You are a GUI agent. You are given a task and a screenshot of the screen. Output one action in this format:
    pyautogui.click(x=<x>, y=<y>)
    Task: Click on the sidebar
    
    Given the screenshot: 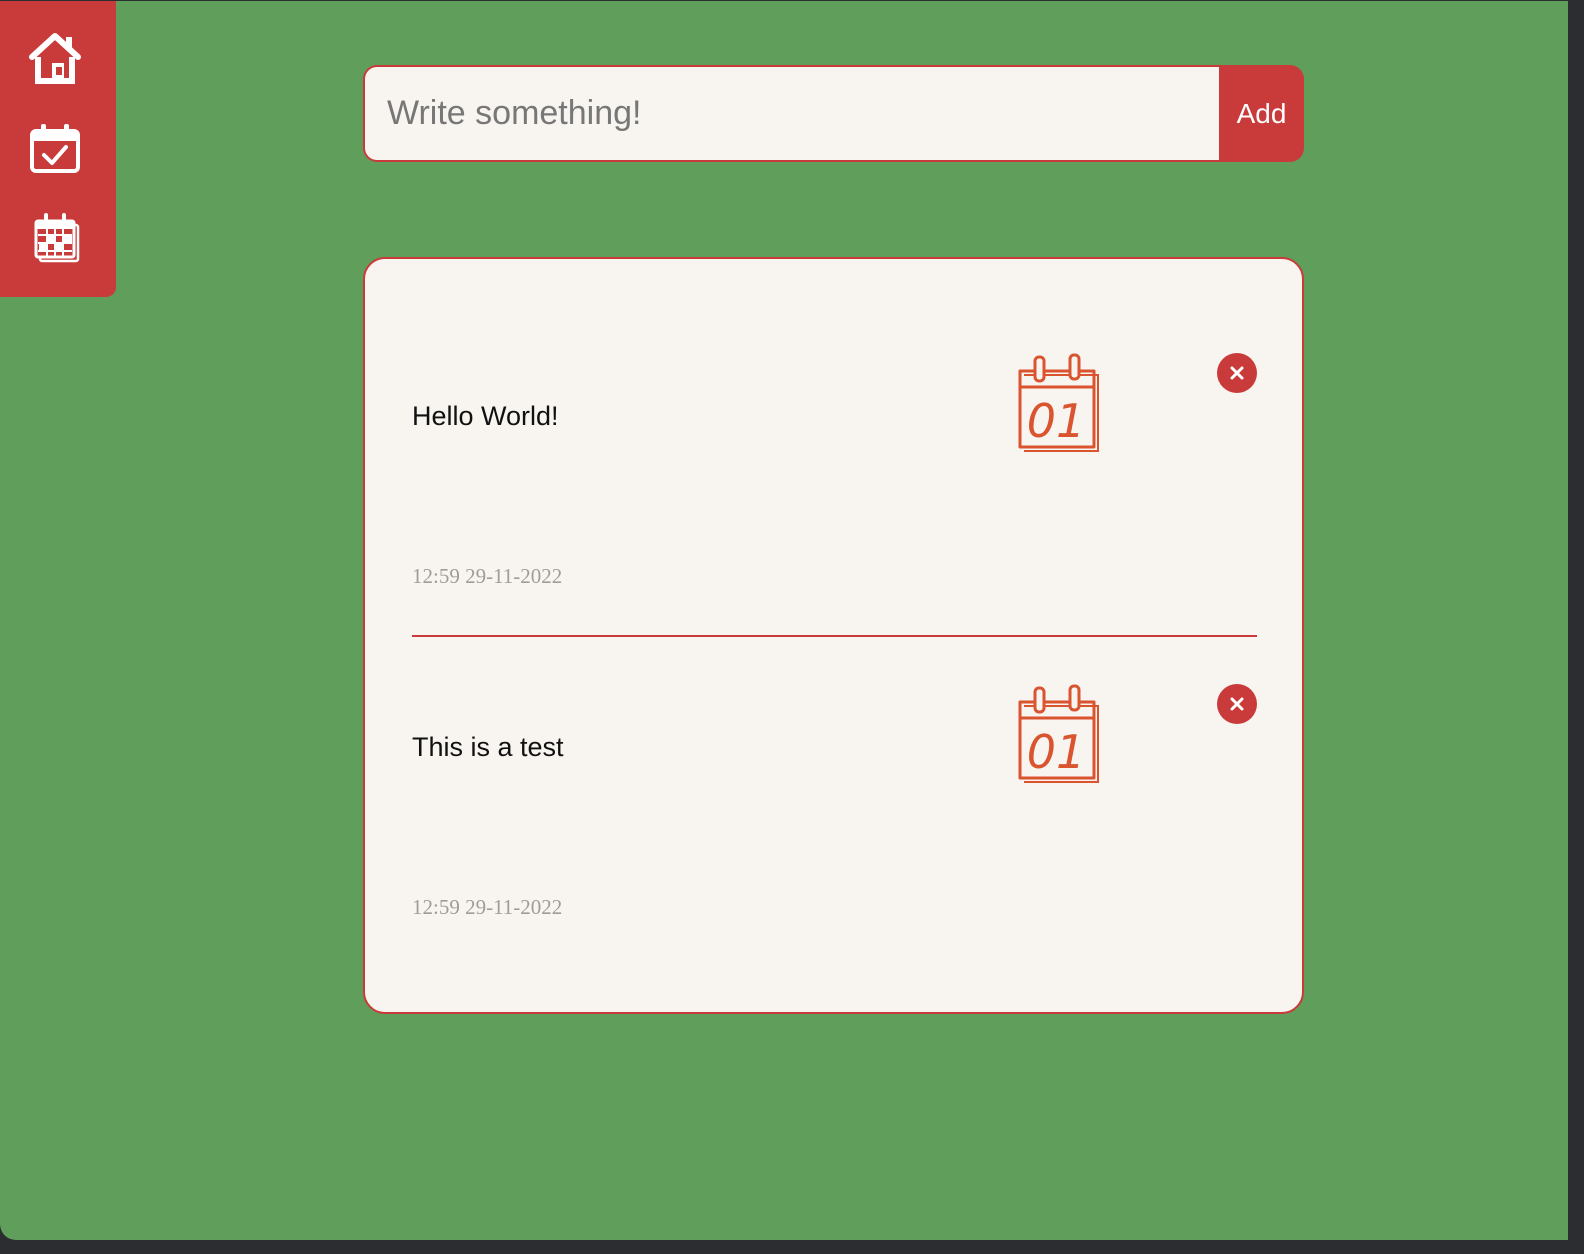 What is the action you would take?
    pyautogui.click(x=58, y=149)
    